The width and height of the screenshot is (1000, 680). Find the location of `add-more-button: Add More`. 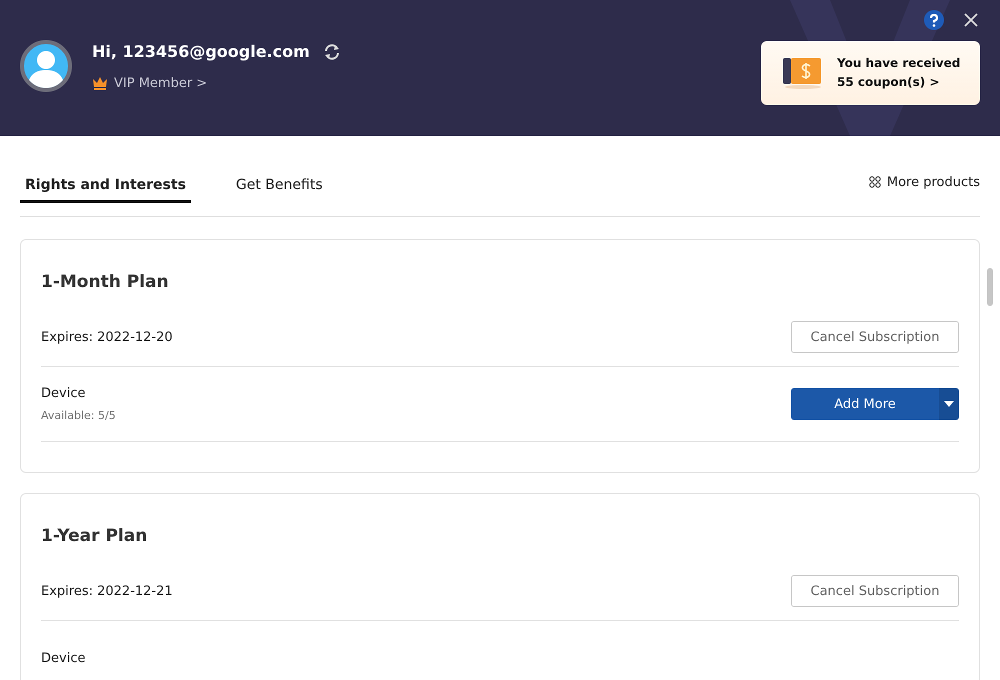

add-more-button: Add More is located at coordinates (865, 404).